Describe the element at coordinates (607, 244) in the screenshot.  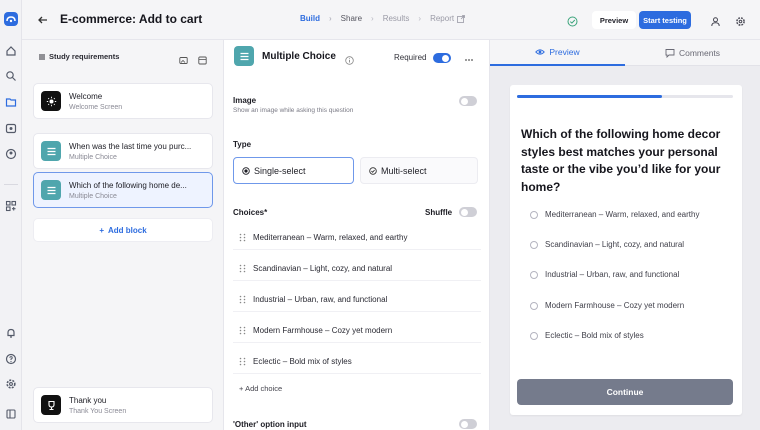
I see `answer-option: Scandinavian – Light, cozy, and natural` at that location.